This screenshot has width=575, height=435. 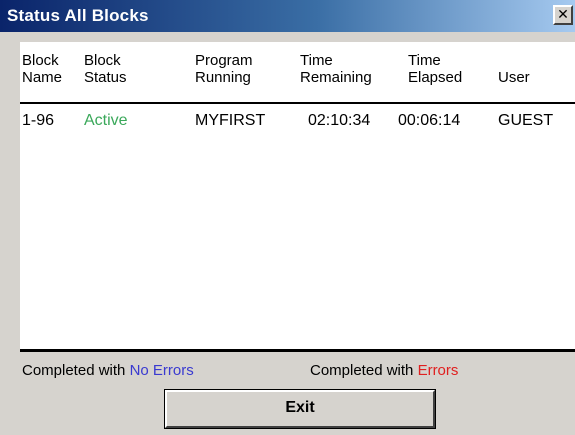 I want to click on header-program-running: Program Running, so click(x=224, y=69).